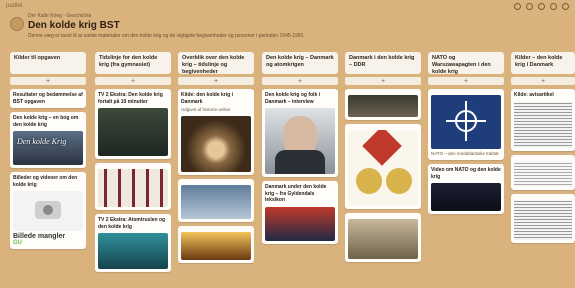 This screenshot has height=288, width=575. I want to click on post-title: Resultater og bedømmelse af BST opgaven, so click(48, 98).